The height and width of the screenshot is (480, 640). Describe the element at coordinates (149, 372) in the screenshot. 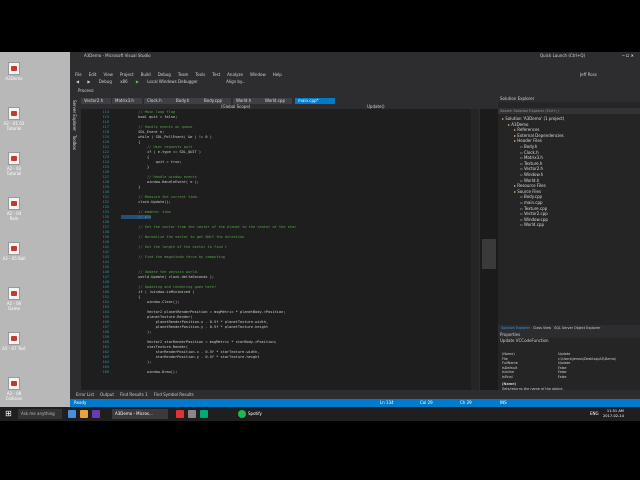

I see `code-text: window.Draw();` at that location.